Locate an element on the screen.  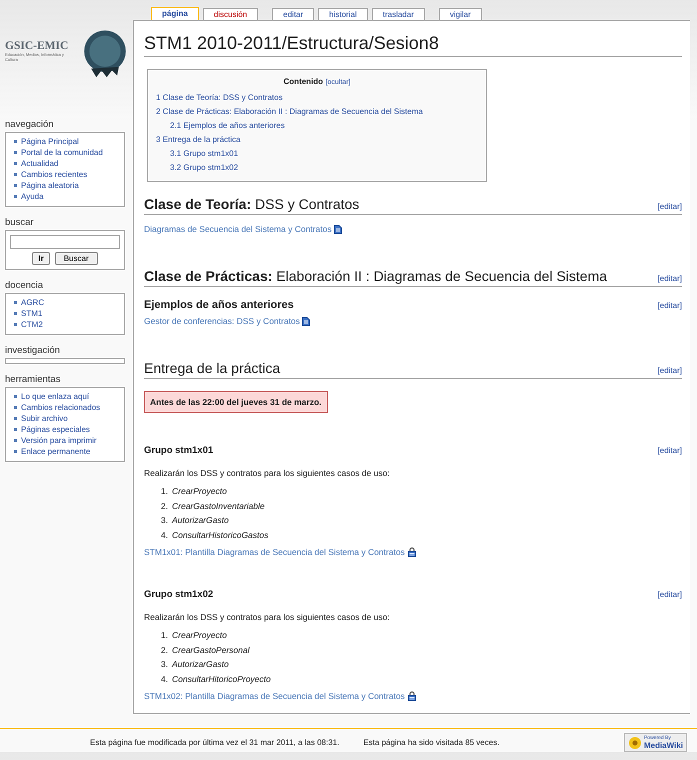
document-link: STM1x01: Plantilla Diagramas de Secuencia del Sistema y Contratos is located at coordinates (274, 552).